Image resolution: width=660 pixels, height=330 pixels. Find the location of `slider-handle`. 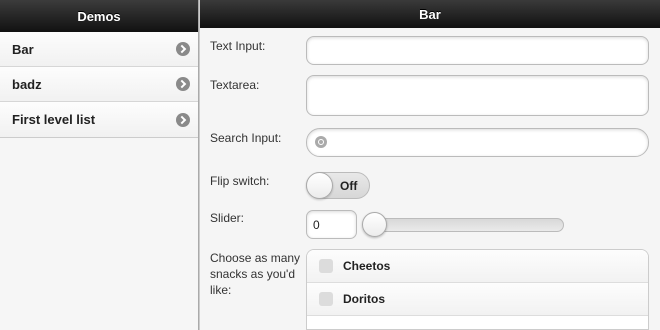

slider-handle is located at coordinates (374, 224).